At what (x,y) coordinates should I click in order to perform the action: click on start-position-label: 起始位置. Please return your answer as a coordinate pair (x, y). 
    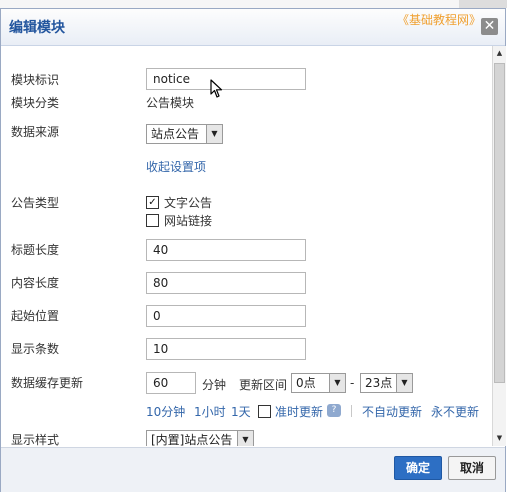
    Looking at the image, I should click on (35, 316).